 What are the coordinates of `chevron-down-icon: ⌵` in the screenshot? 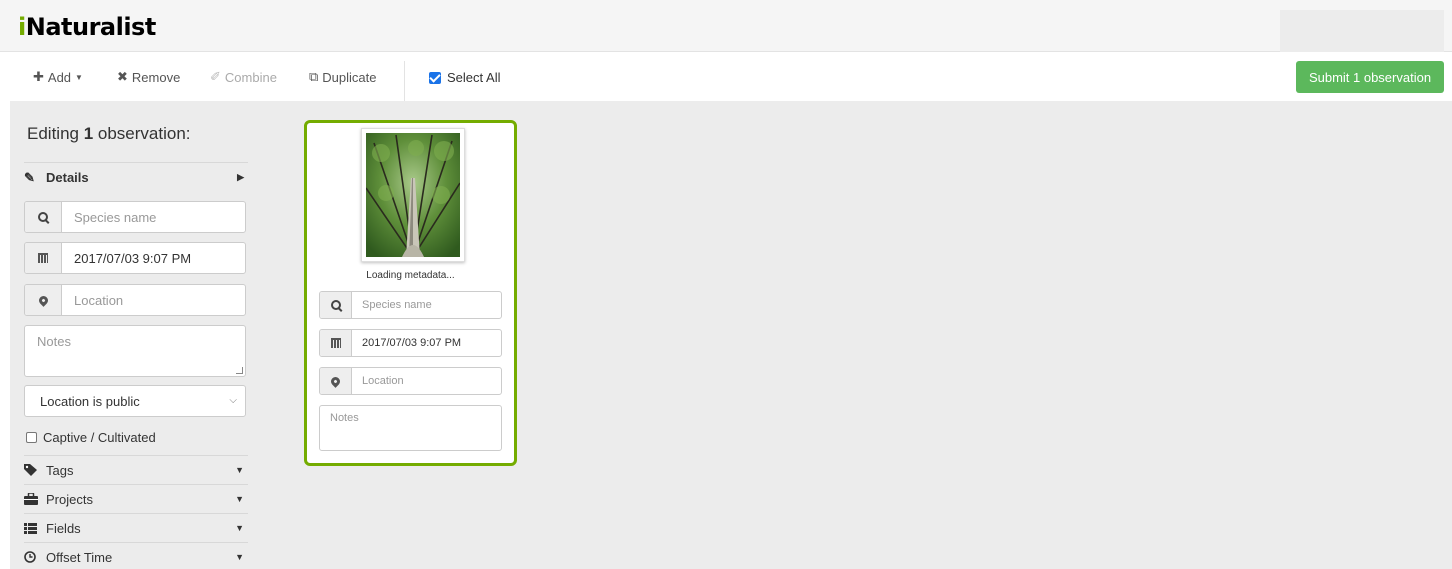 It's located at (233, 400).